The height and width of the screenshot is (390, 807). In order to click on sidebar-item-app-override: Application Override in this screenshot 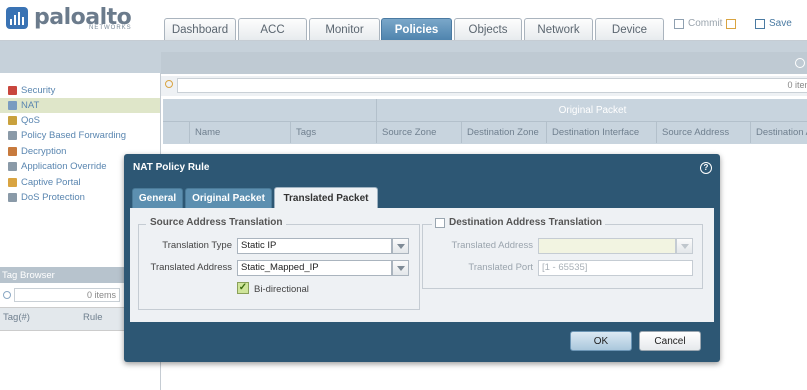, I will do `click(57, 166)`.